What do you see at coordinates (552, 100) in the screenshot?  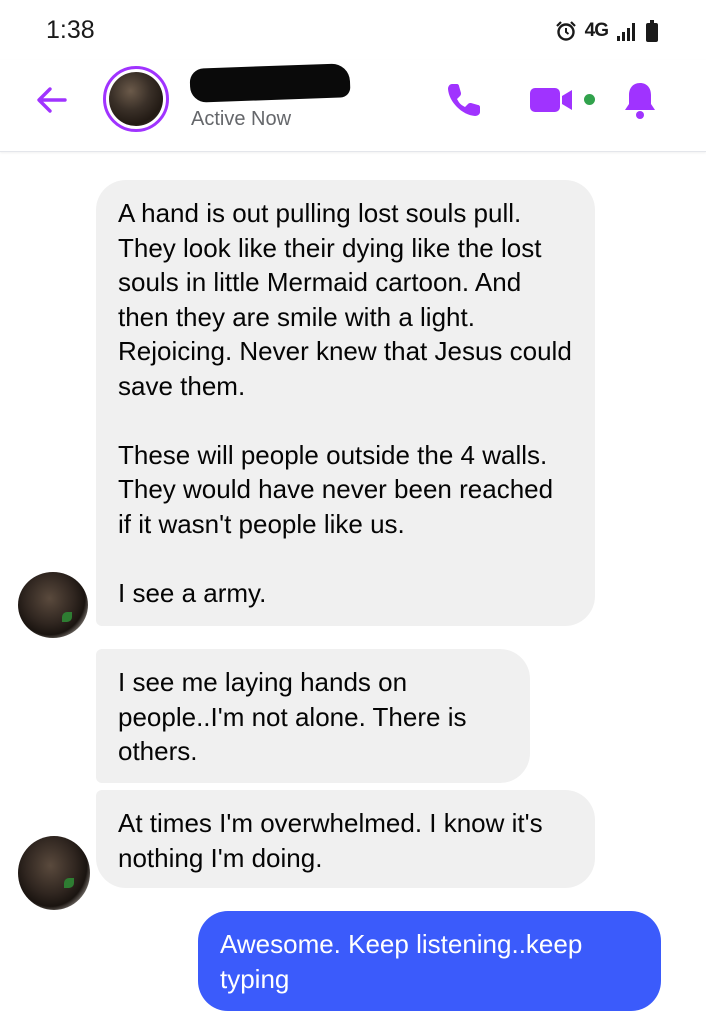 I see `video-camera-icon` at bounding box center [552, 100].